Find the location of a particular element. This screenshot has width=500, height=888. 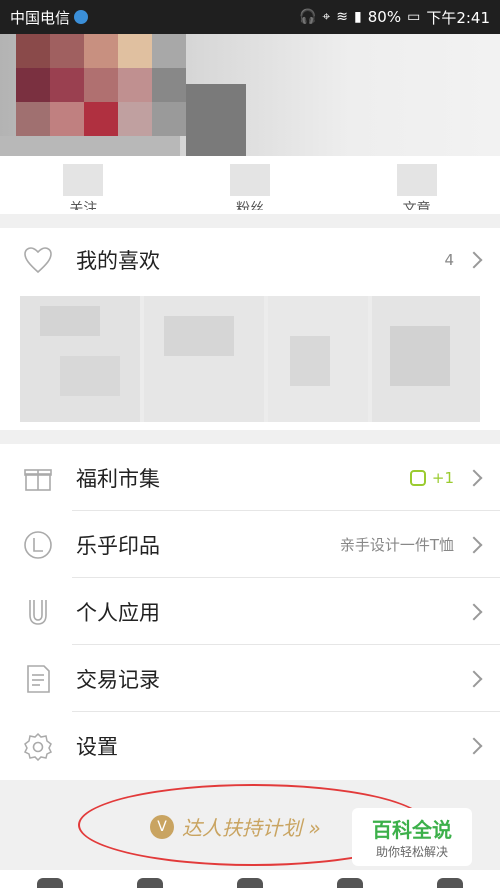

tab-home-icon is located at coordinates (50, 883).